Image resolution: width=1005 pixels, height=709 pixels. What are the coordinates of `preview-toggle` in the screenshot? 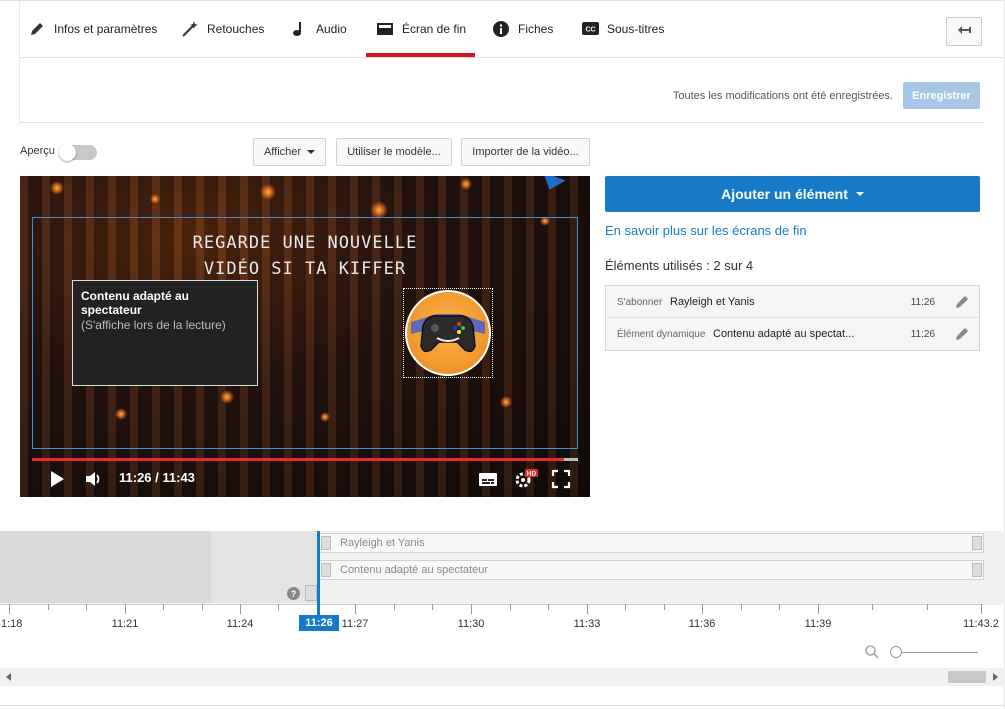 It's located at (78, 152).